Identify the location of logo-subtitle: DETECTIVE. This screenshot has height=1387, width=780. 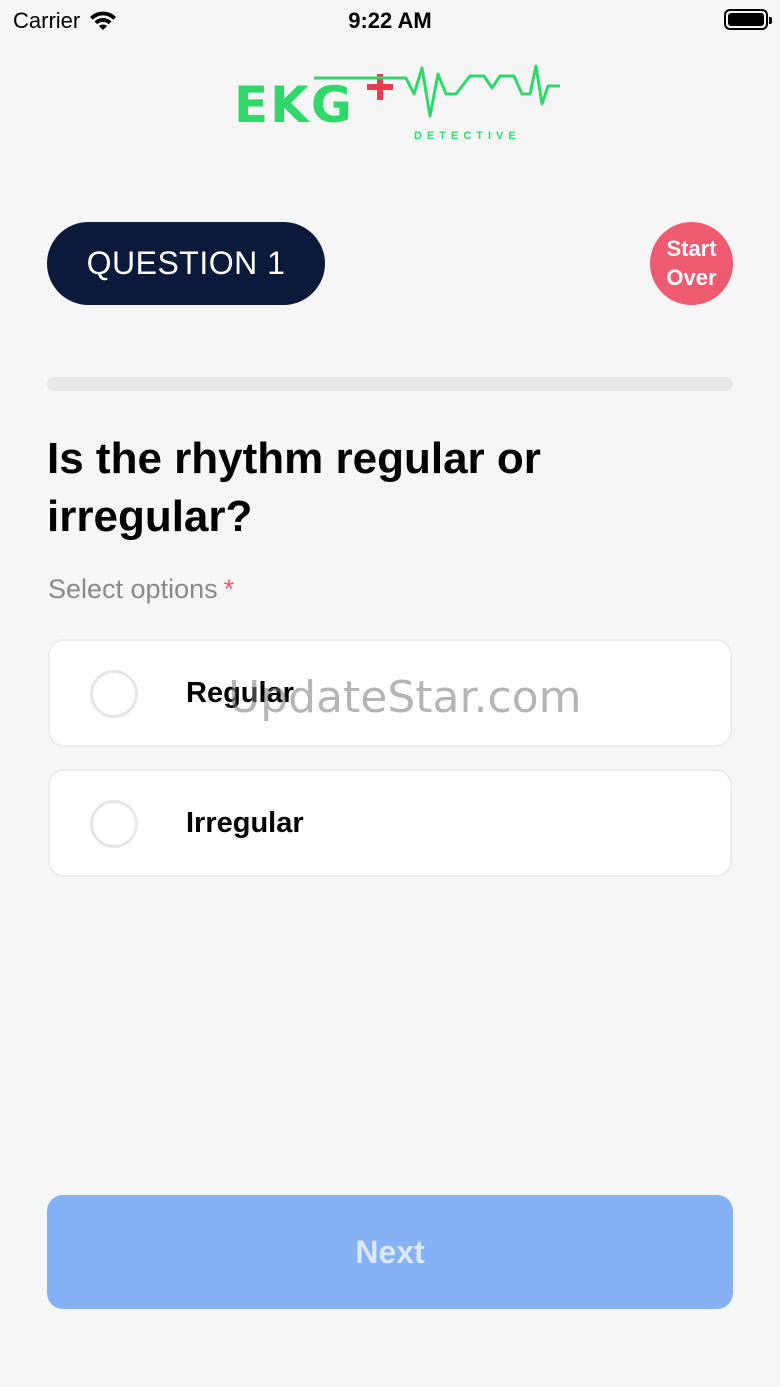
(467, 136).